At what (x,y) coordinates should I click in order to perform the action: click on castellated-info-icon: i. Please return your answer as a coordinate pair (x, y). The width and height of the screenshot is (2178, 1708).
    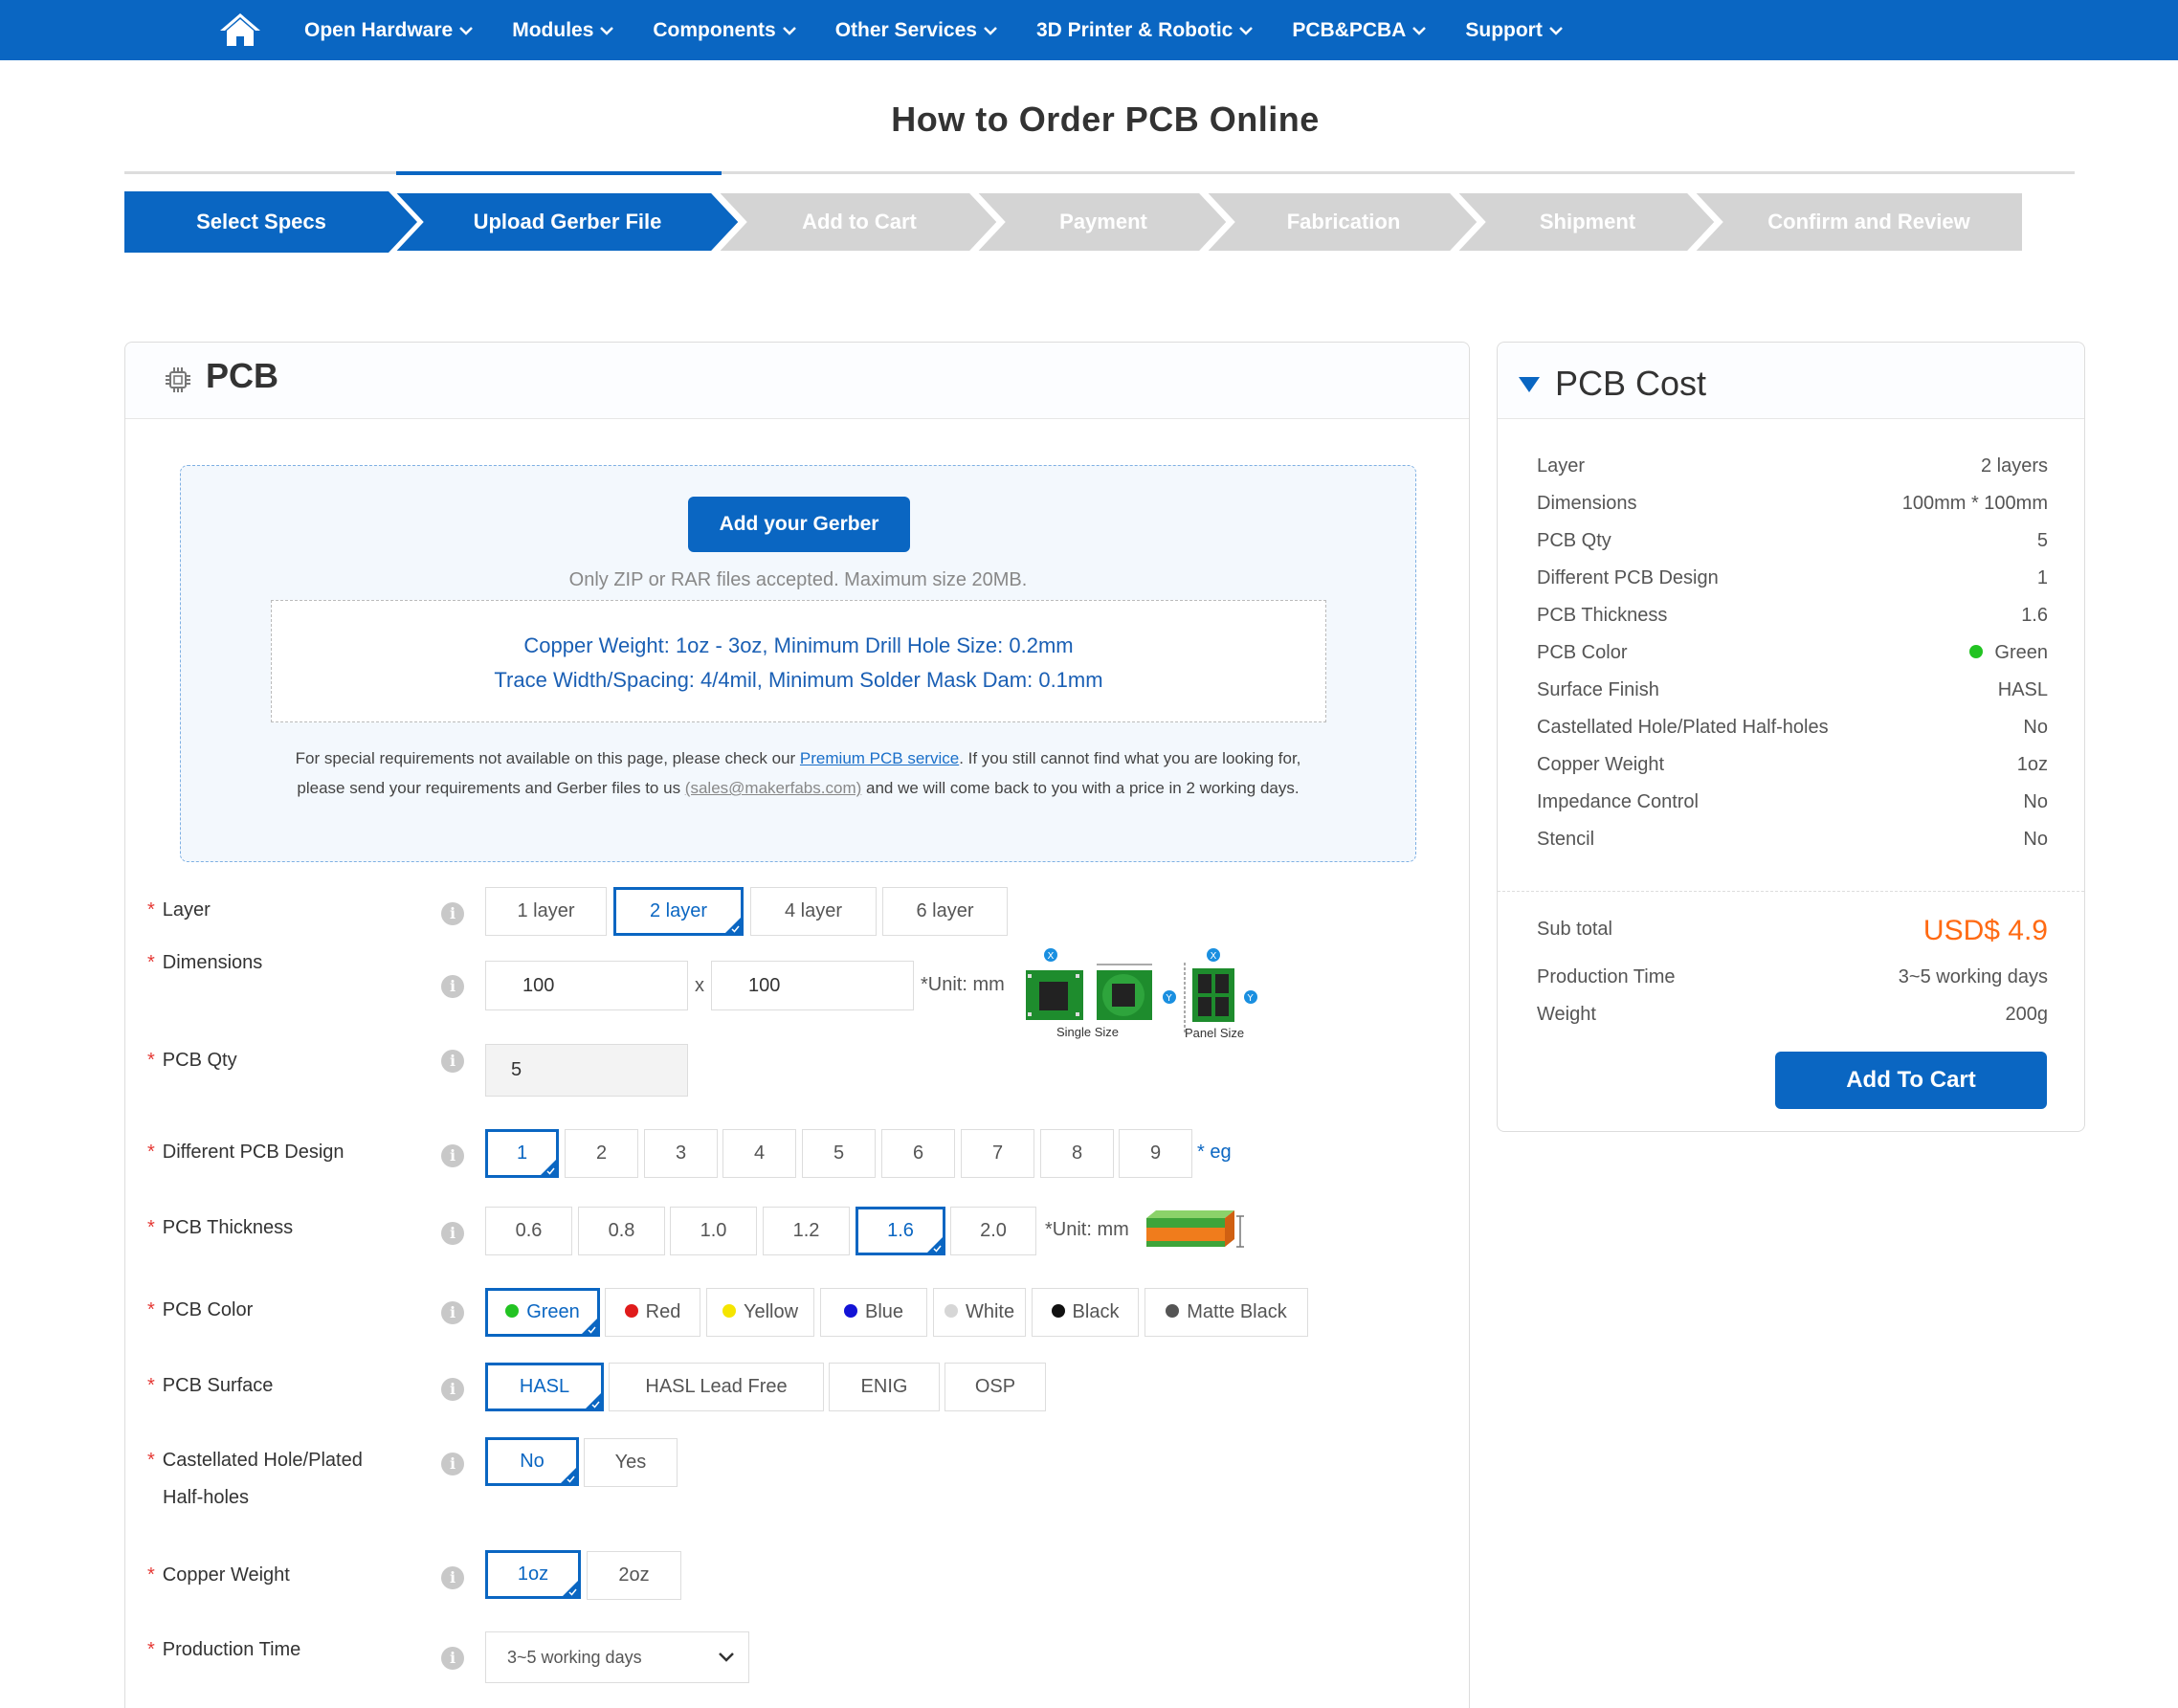
    Looking at the image, I should click on (453, 1464).